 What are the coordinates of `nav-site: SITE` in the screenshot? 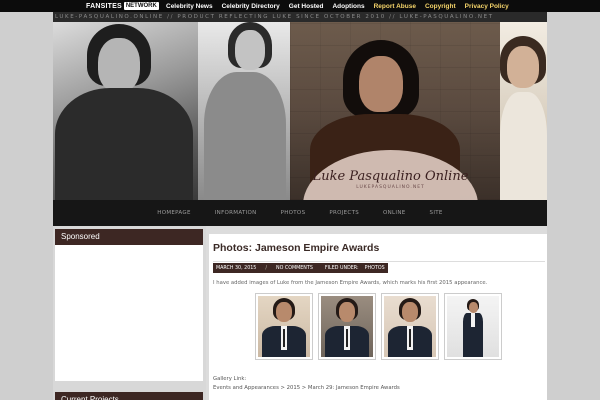 It's located at (436, 213).